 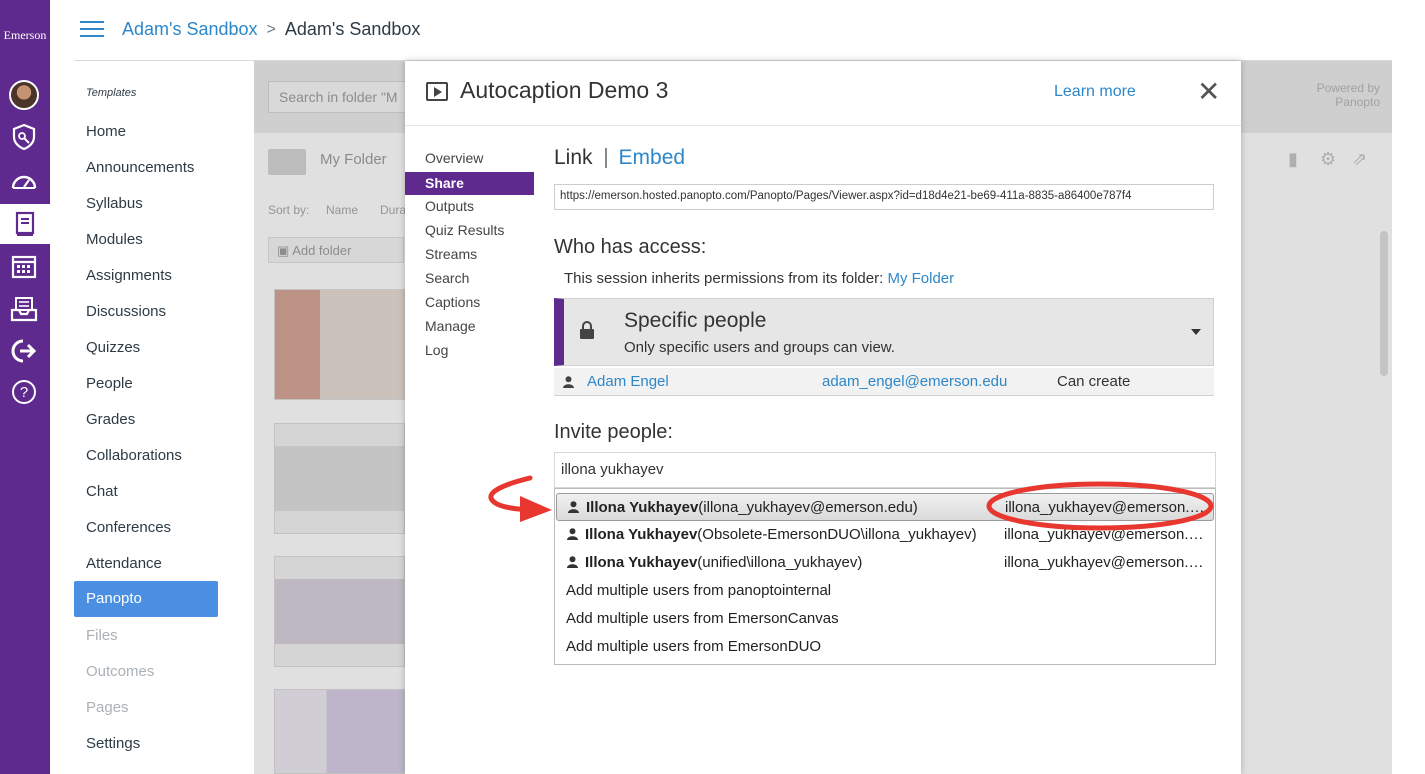 I want to click on modal-nav-quiz-results: Quiz Results, so click(x=464, y=230).